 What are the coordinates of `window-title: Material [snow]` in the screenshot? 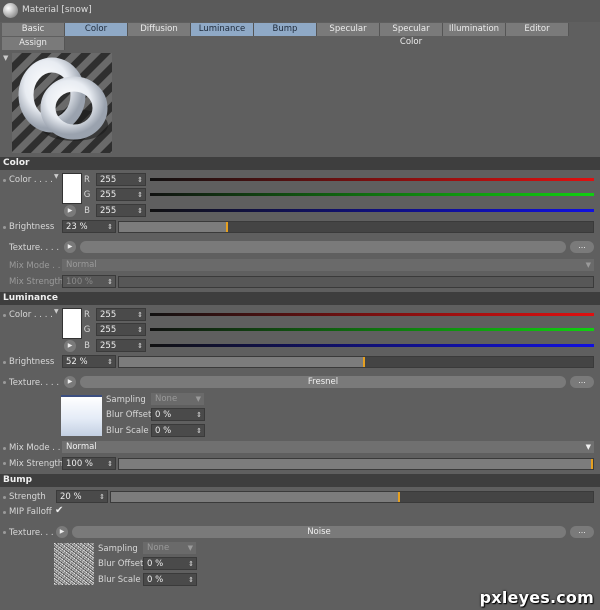 It's located at (57, 10).